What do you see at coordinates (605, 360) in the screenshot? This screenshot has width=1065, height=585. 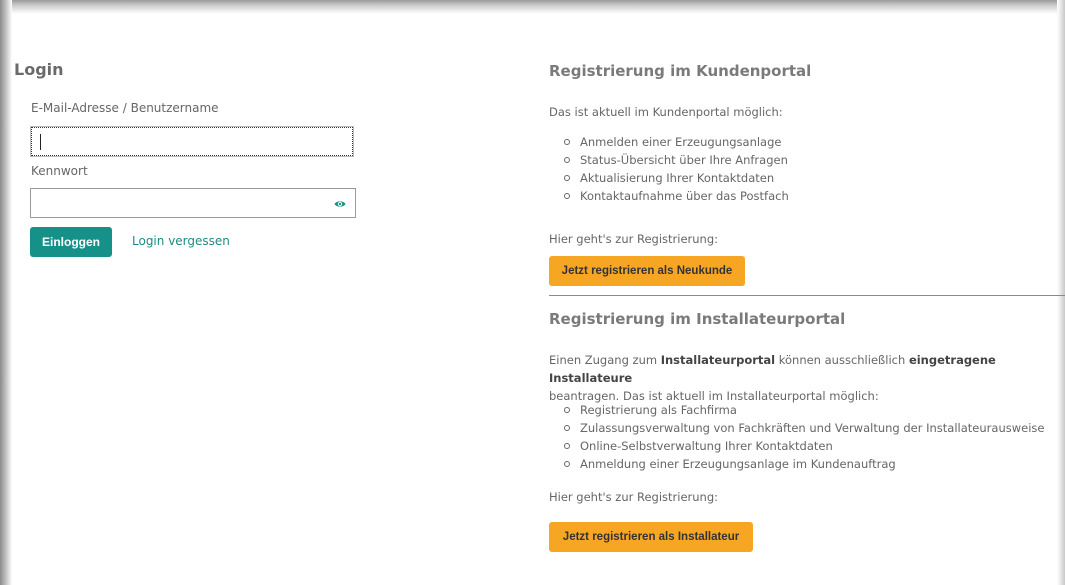 I see `intro-text: Einen Zugang zum` at bounding box center [605, 360].